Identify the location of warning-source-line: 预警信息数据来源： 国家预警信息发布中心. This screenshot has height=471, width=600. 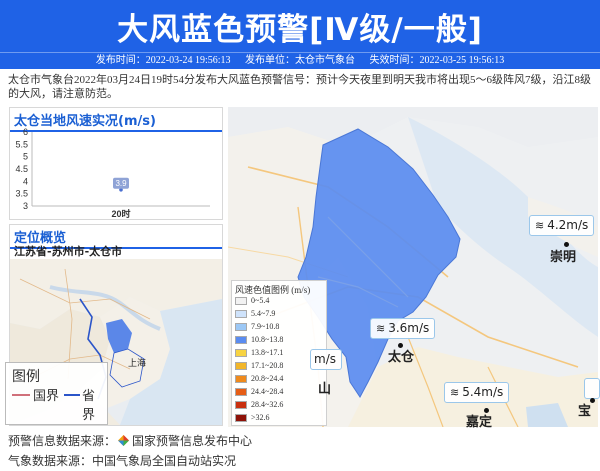
(130, 440).